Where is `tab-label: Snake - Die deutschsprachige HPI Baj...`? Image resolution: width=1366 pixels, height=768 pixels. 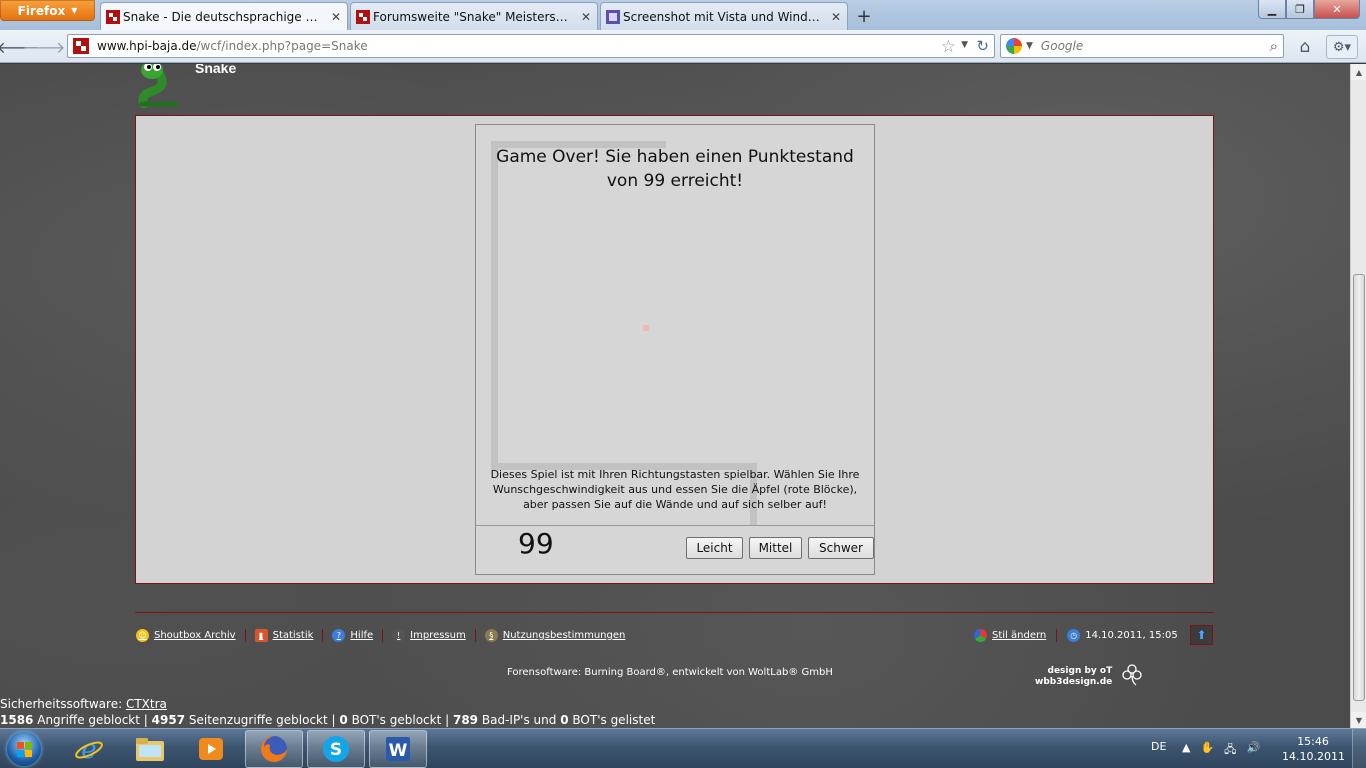 tab-label: Snake - Die deutschsprachige HPI Baj... is located at coordinates (223, 16).